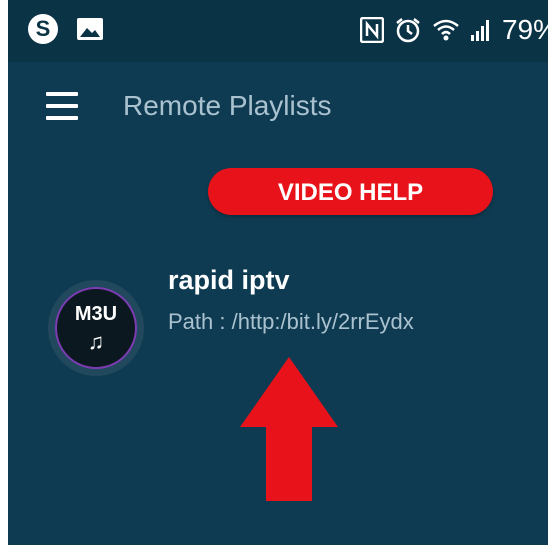  I want to click on red-up-arrow-icon, so click(289, 429).